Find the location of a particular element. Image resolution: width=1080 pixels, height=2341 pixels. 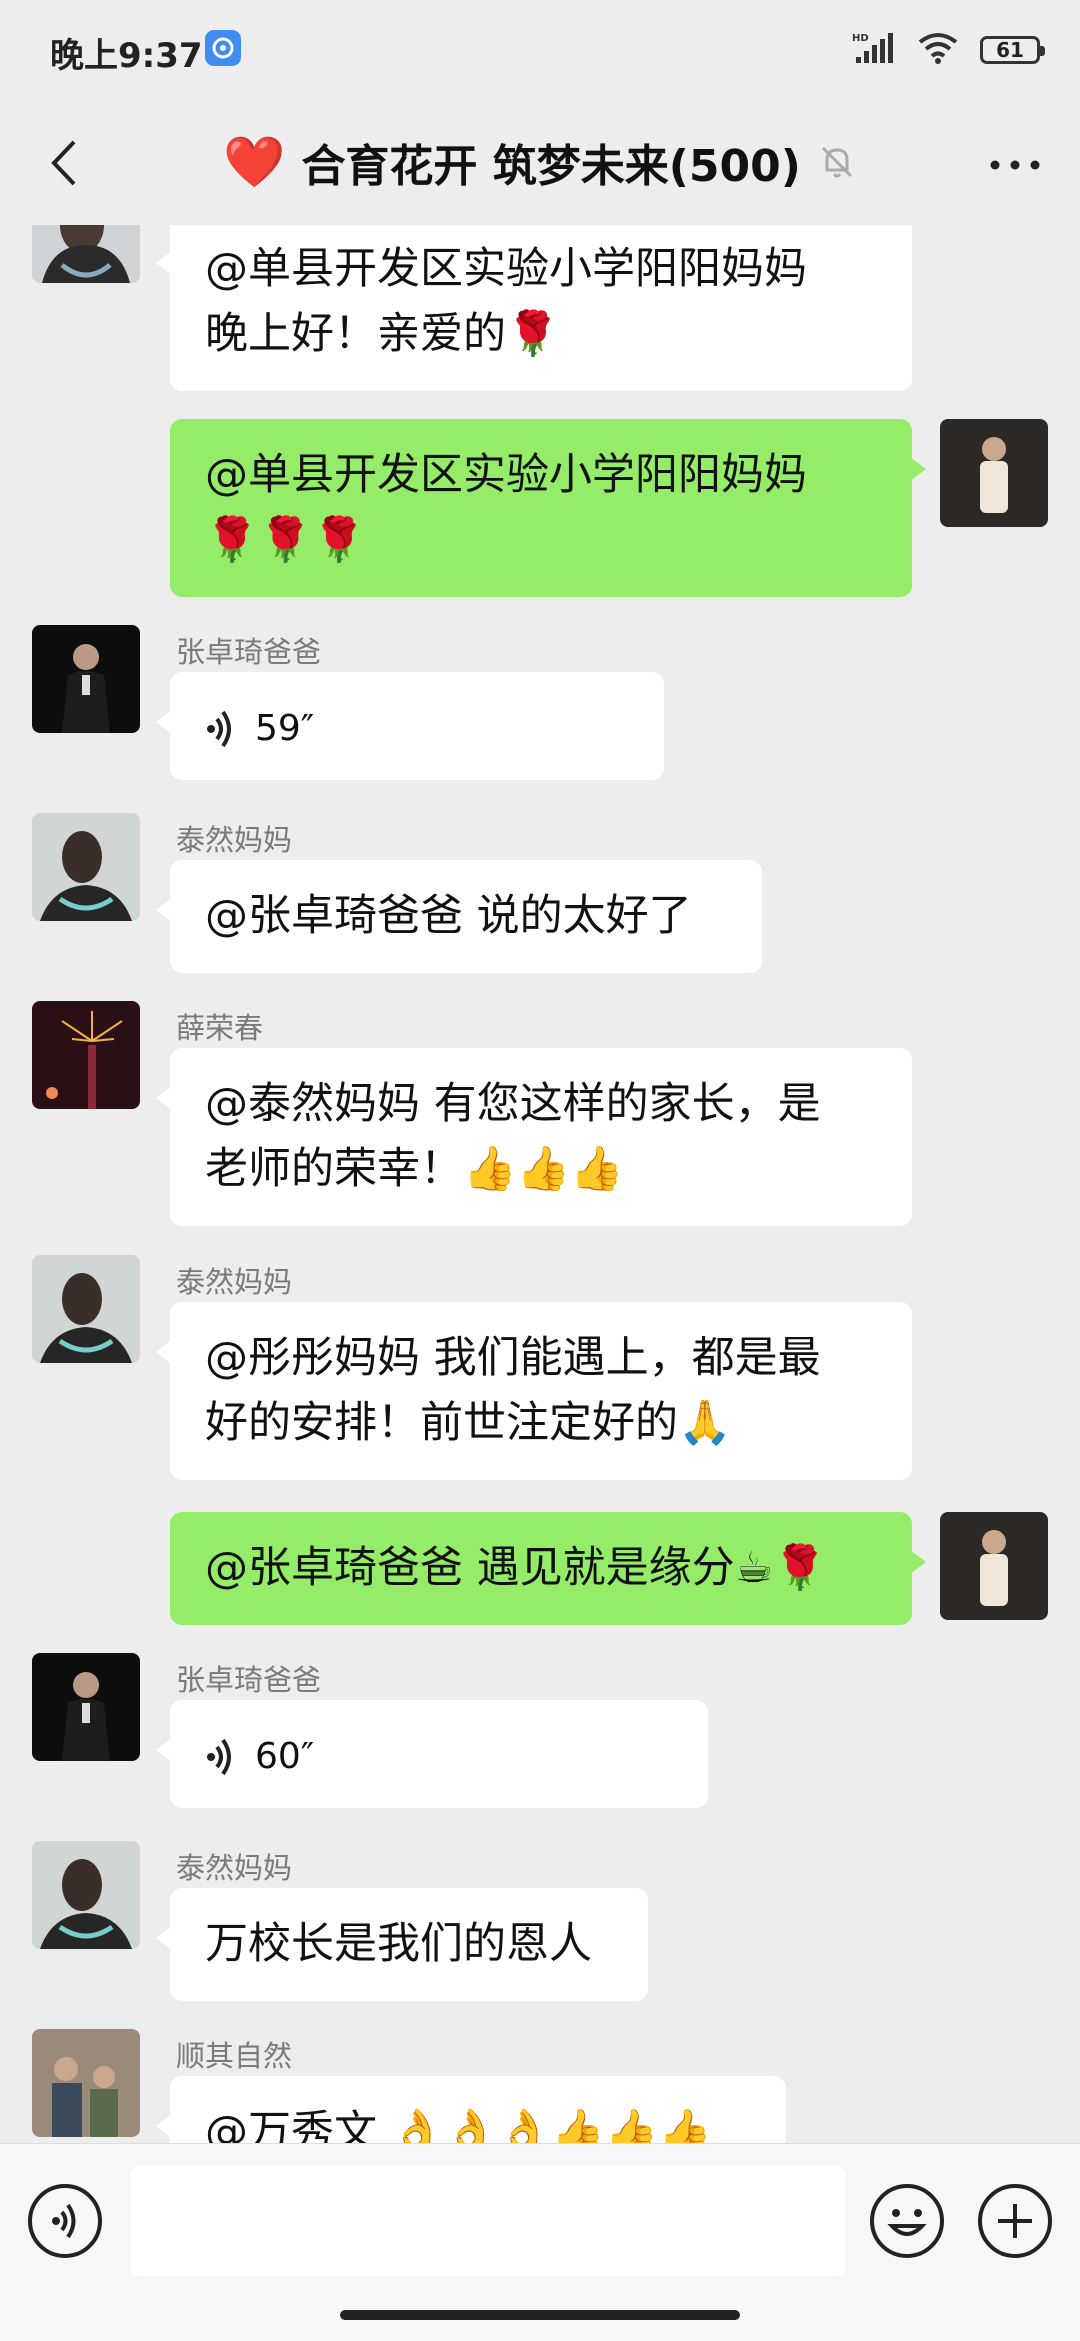

chat-title: ❤️ 合育花开 筑梦未来(500) is located at coordinates (540, 162).